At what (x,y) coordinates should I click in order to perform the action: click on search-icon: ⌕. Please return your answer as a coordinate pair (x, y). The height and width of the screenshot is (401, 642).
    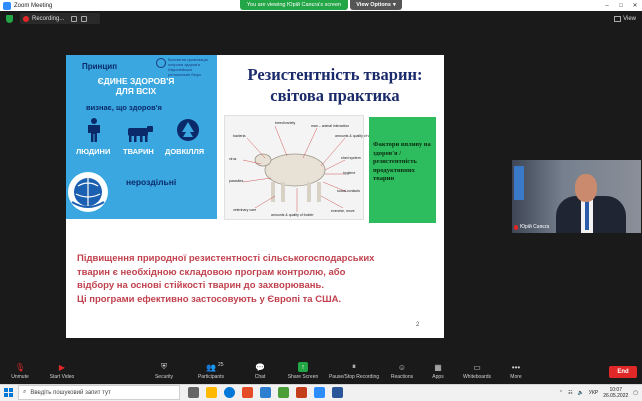
    Looking at the image, I should click on (25, 392).